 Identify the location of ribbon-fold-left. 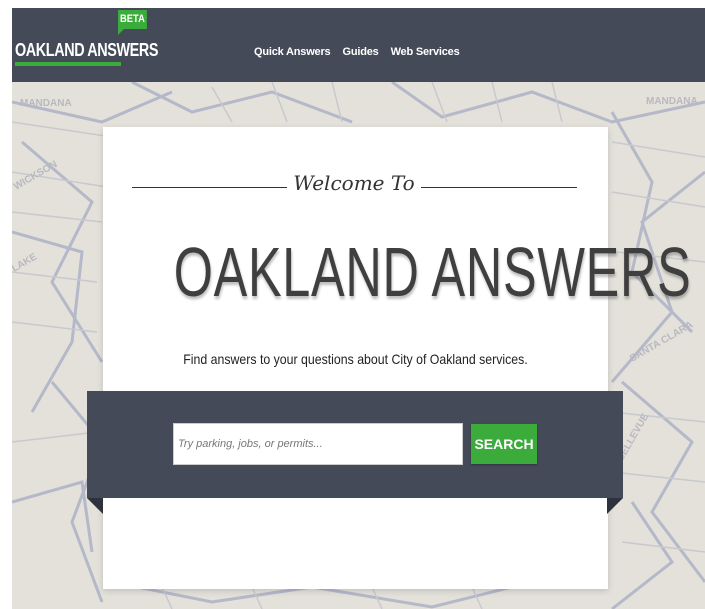
(95, 506).